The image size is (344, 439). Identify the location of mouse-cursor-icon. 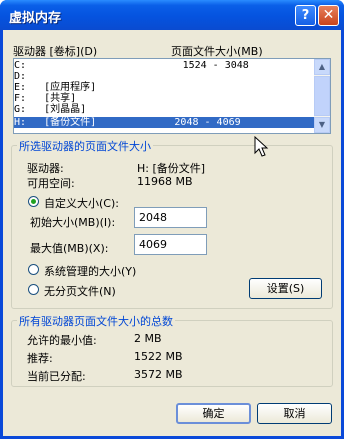
(261, 146).